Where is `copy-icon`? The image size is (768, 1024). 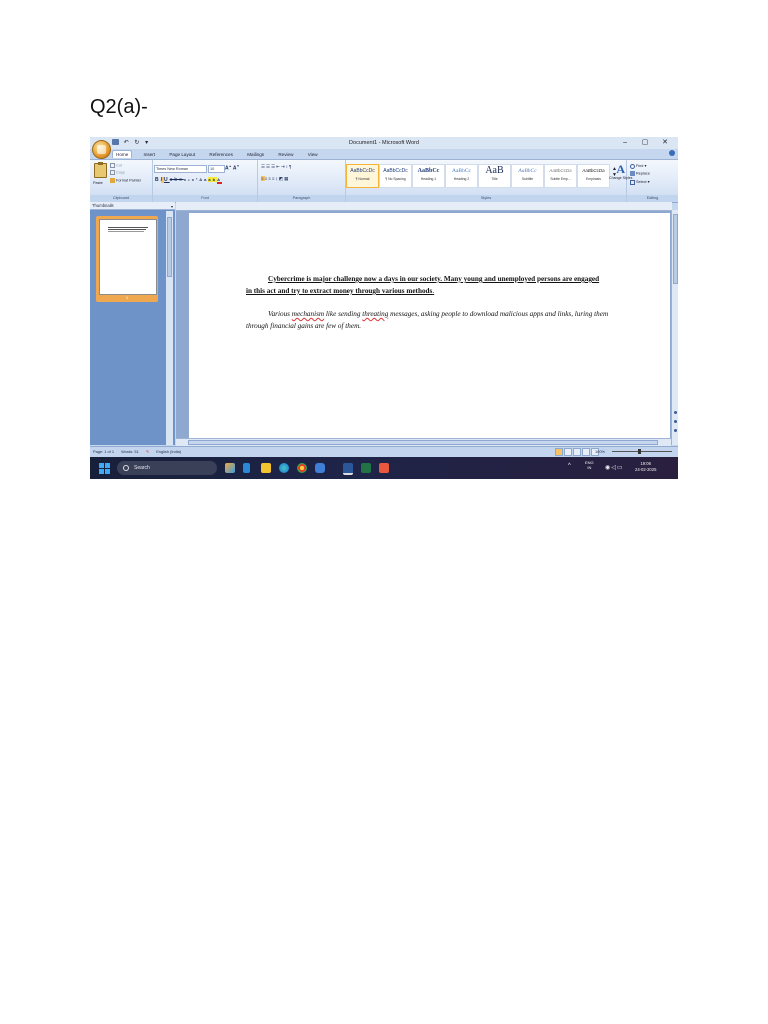
copy-icon is located at coordinates (112, 172).